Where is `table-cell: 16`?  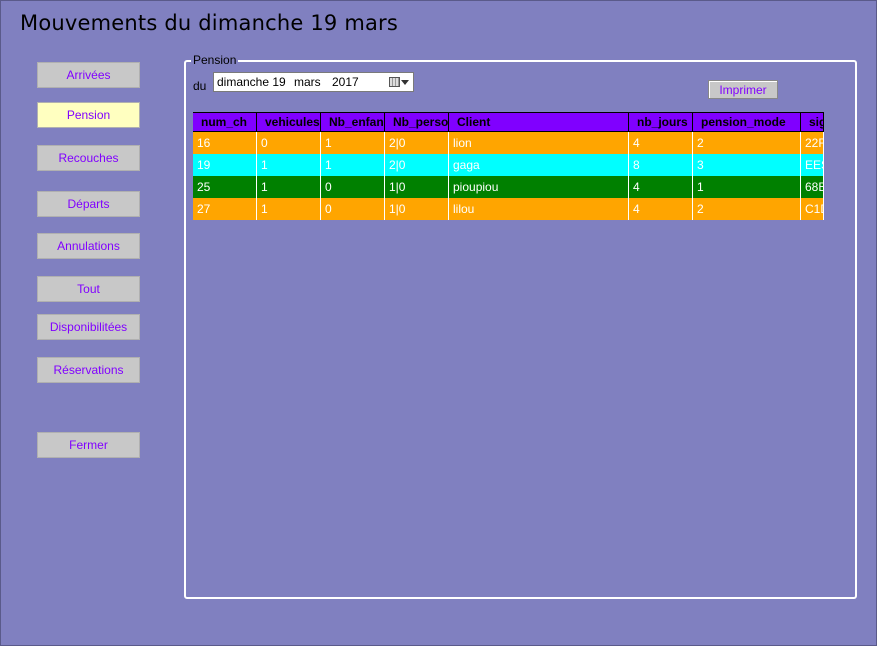
table-cell: 16 is located at coordinates (225, 143).